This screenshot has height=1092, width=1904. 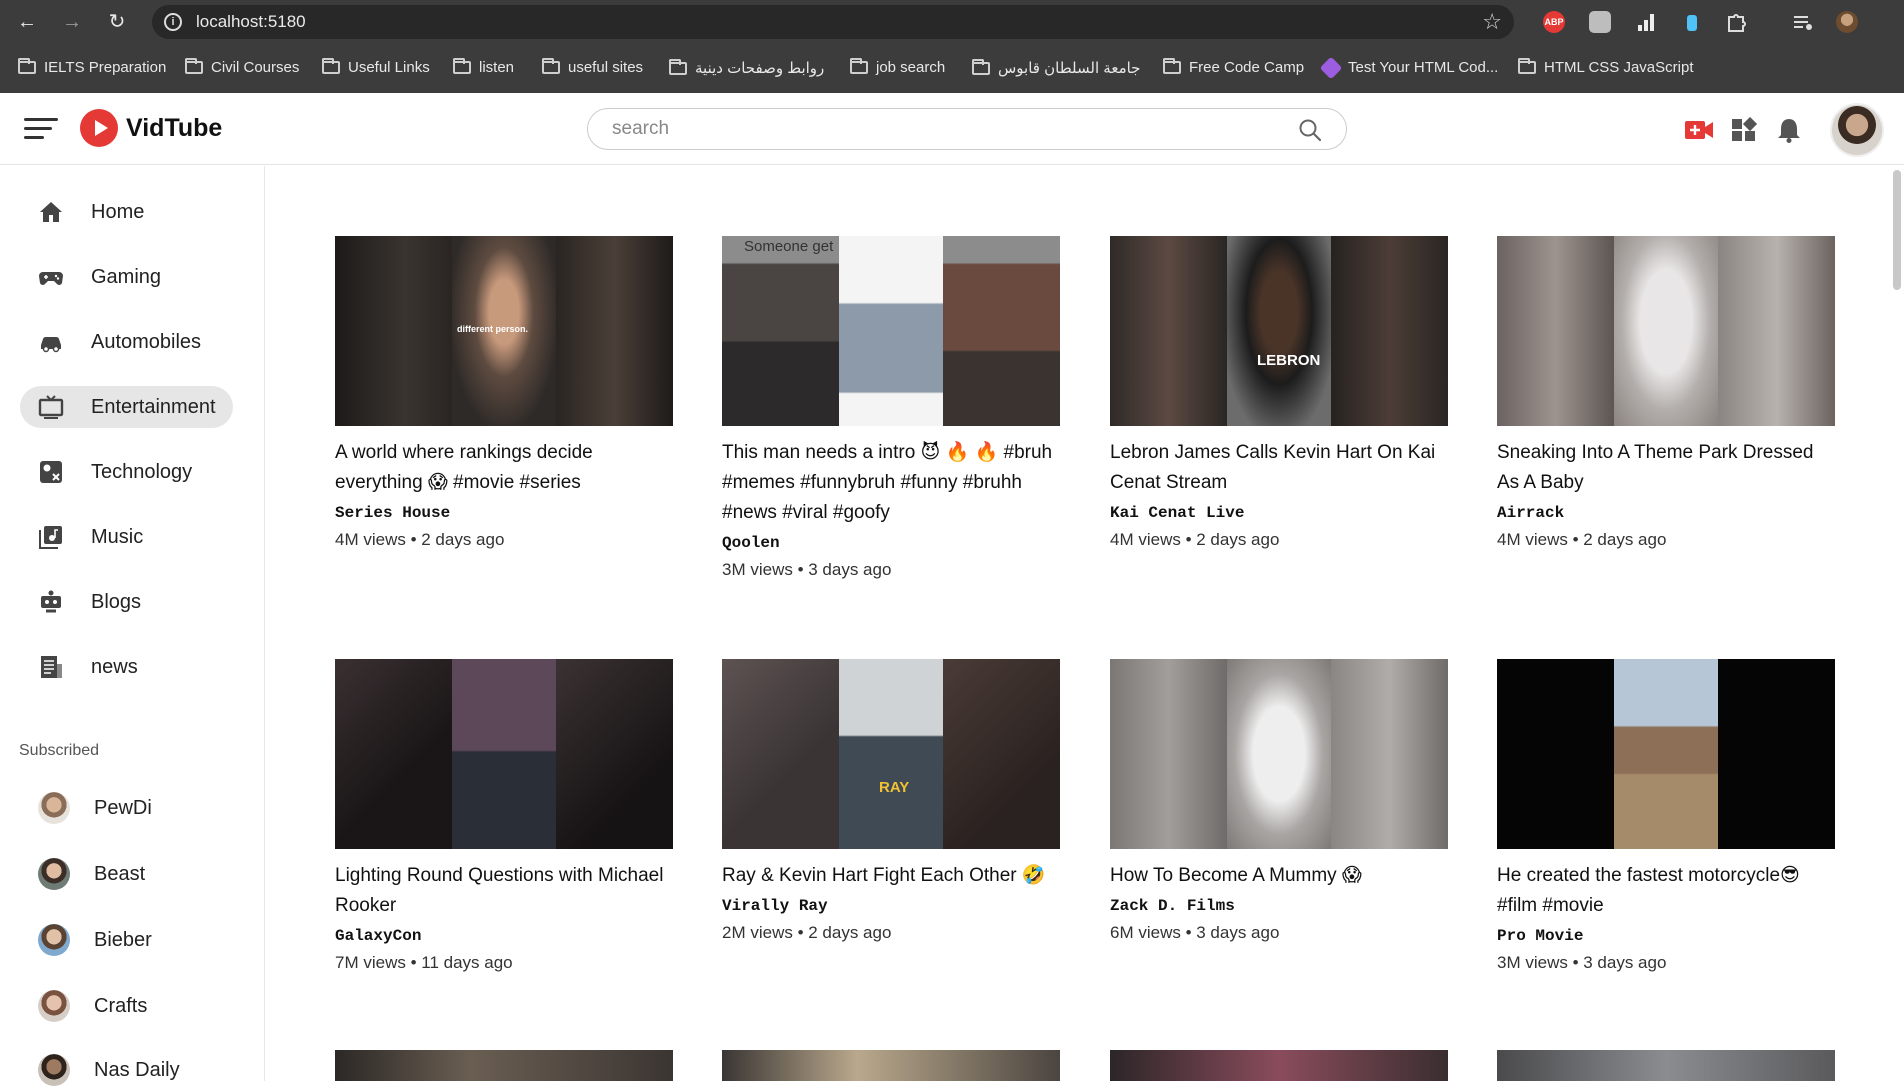 I want to click on sidebar-item-label: news, so click(x=114, y=666).